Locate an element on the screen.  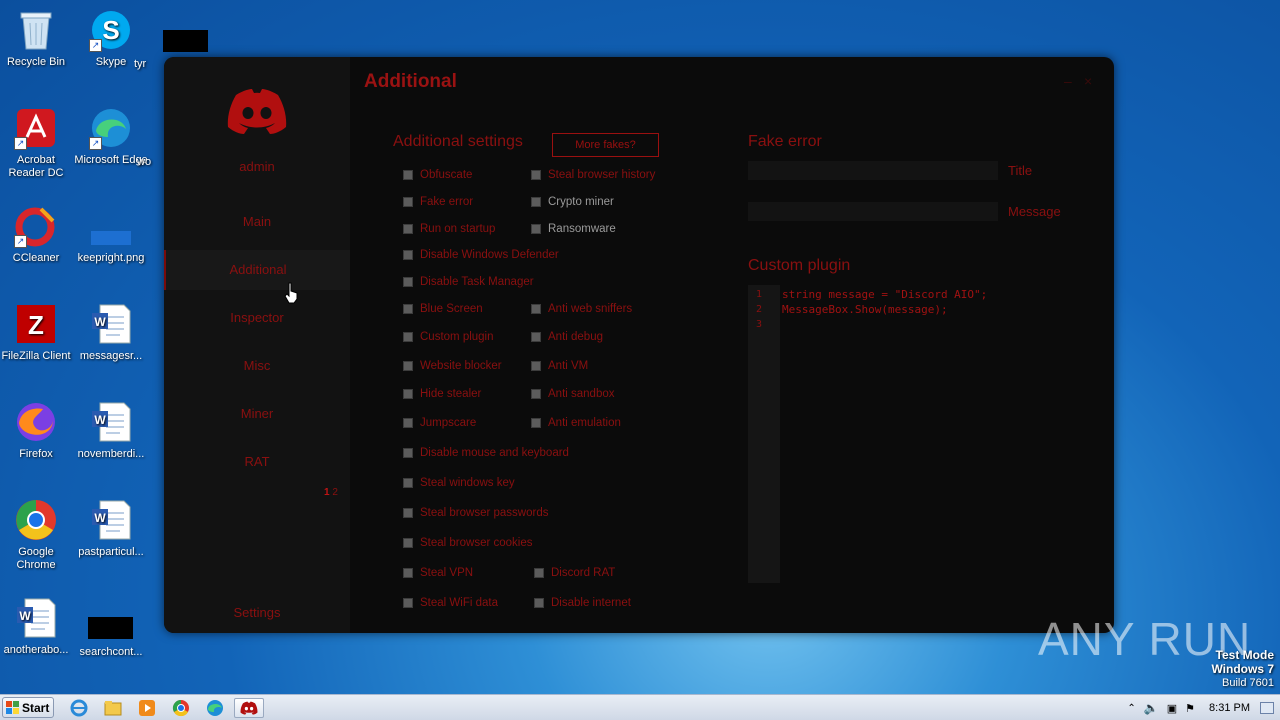
desktop-icon-wo: wo is located at coordinates (152, 162).